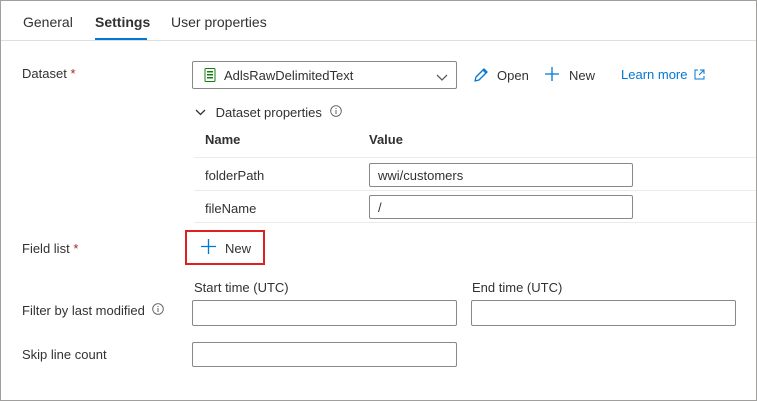  I want to click on active-tab-indicator, so click(121, 39).